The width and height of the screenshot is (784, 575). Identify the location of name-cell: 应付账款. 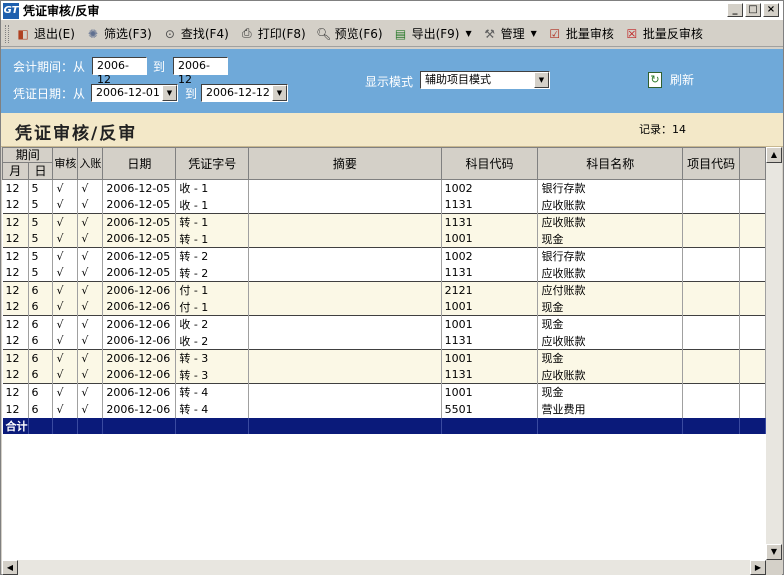
(610, 290).